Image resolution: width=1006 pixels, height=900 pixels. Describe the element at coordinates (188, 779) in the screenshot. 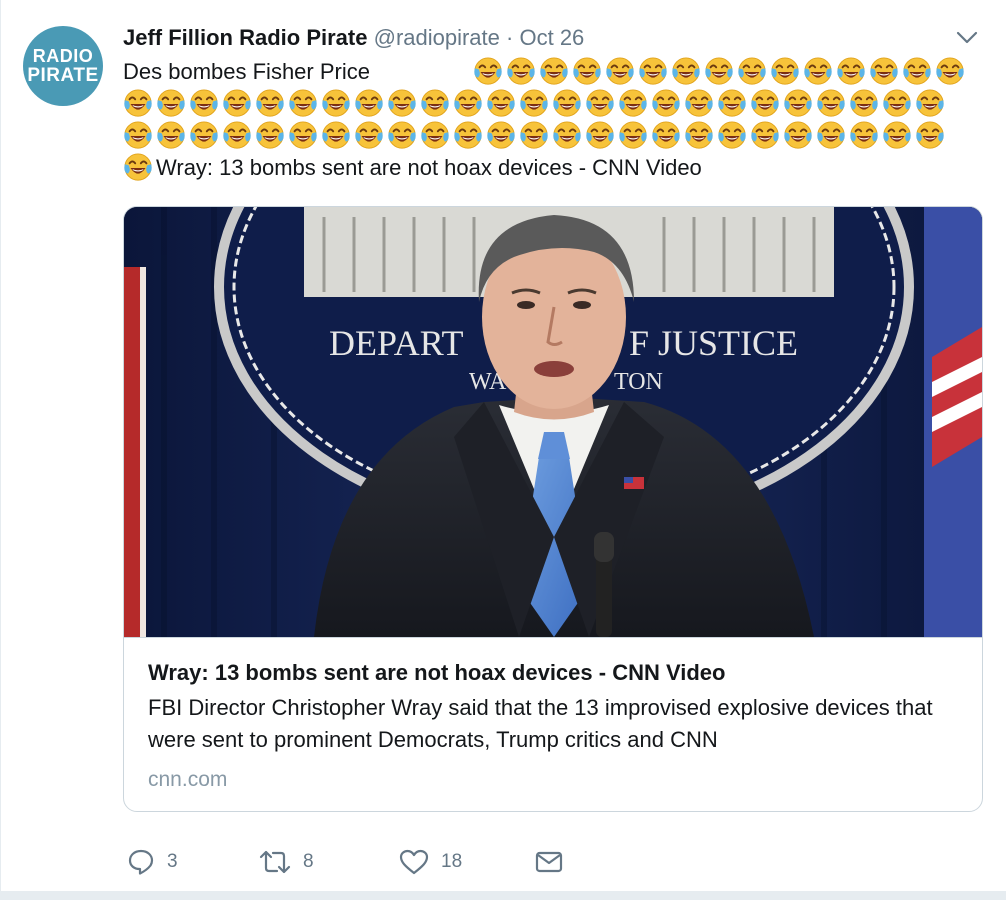

I see `card-domain: cnn.com` at that location.